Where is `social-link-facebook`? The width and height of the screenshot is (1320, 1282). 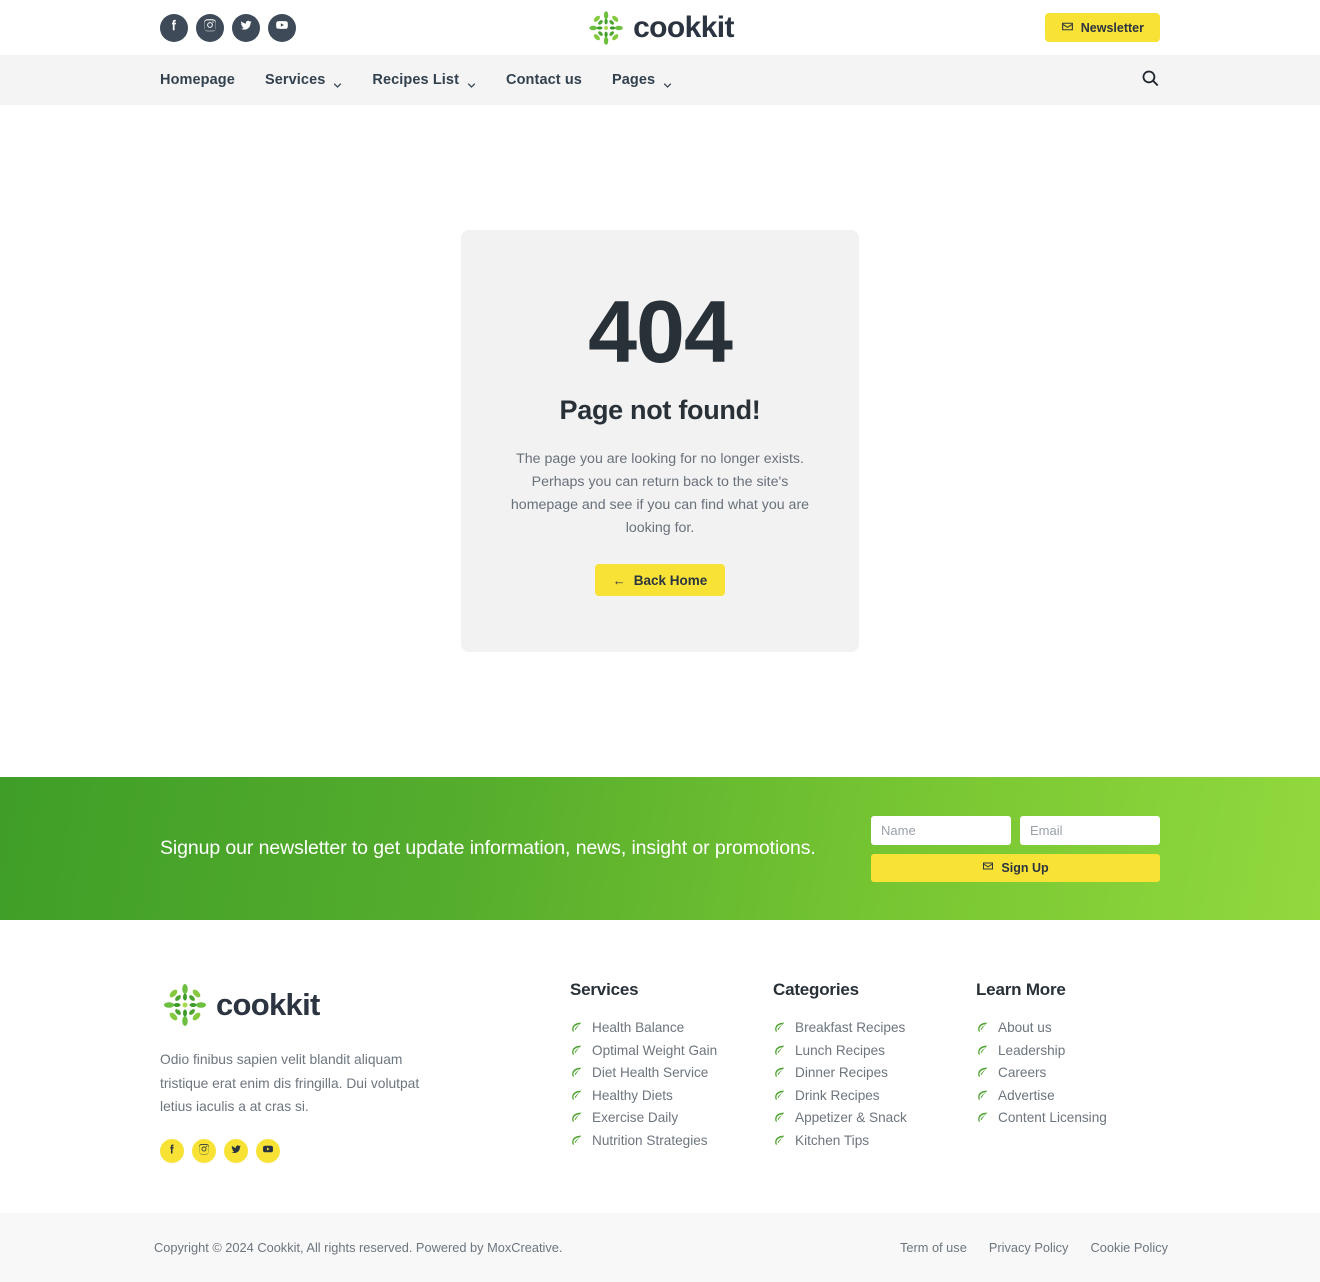
social-link-facebook is located at coordinates (174, 27).